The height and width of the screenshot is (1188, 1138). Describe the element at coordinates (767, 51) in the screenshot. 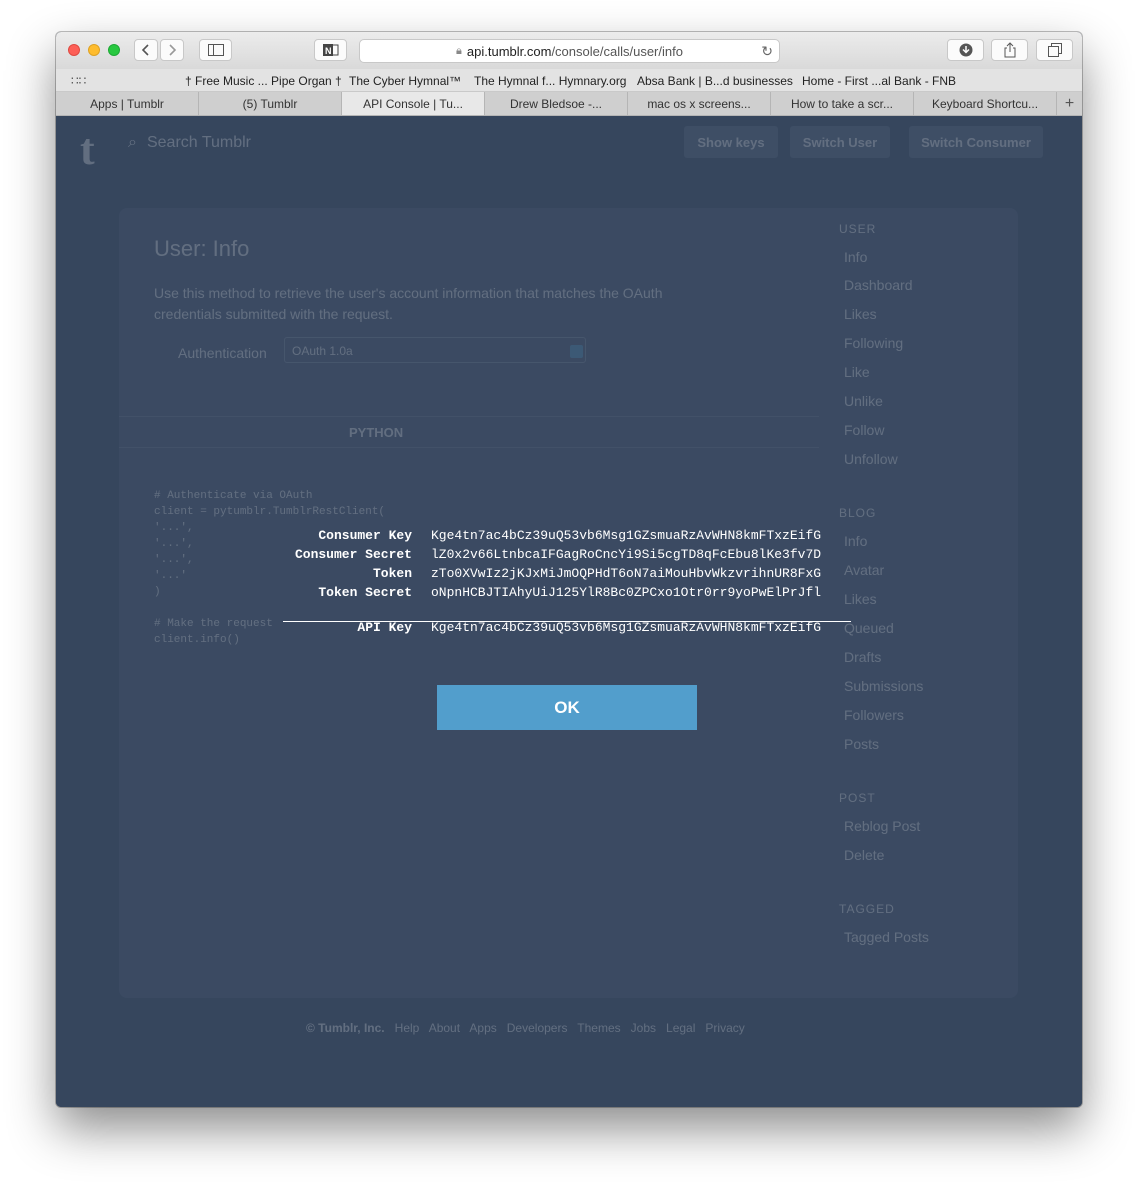

I see `reload-icon: ↻` at that location.